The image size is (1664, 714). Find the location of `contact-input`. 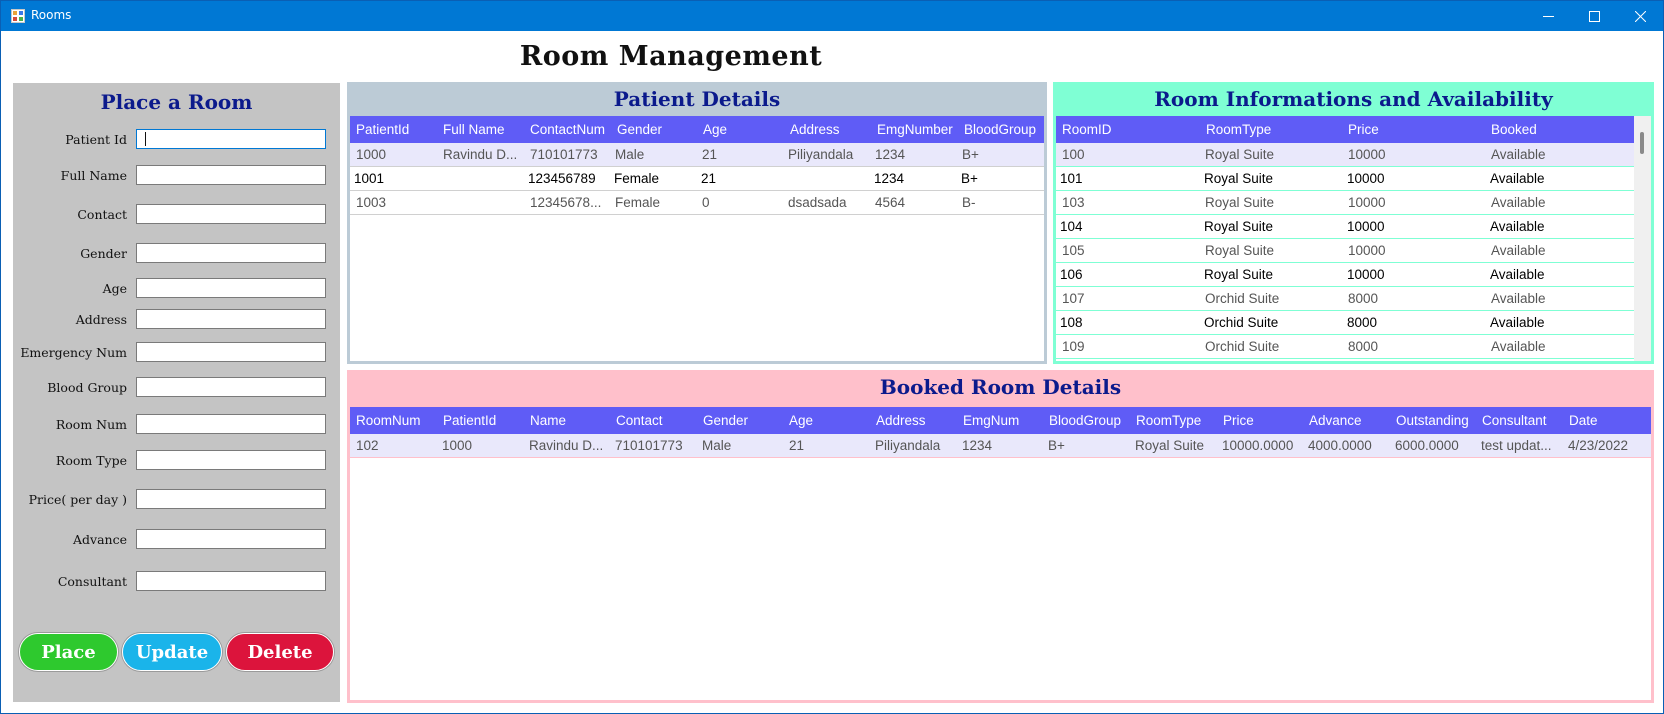

contact-input is located at coordinates (231, 214).